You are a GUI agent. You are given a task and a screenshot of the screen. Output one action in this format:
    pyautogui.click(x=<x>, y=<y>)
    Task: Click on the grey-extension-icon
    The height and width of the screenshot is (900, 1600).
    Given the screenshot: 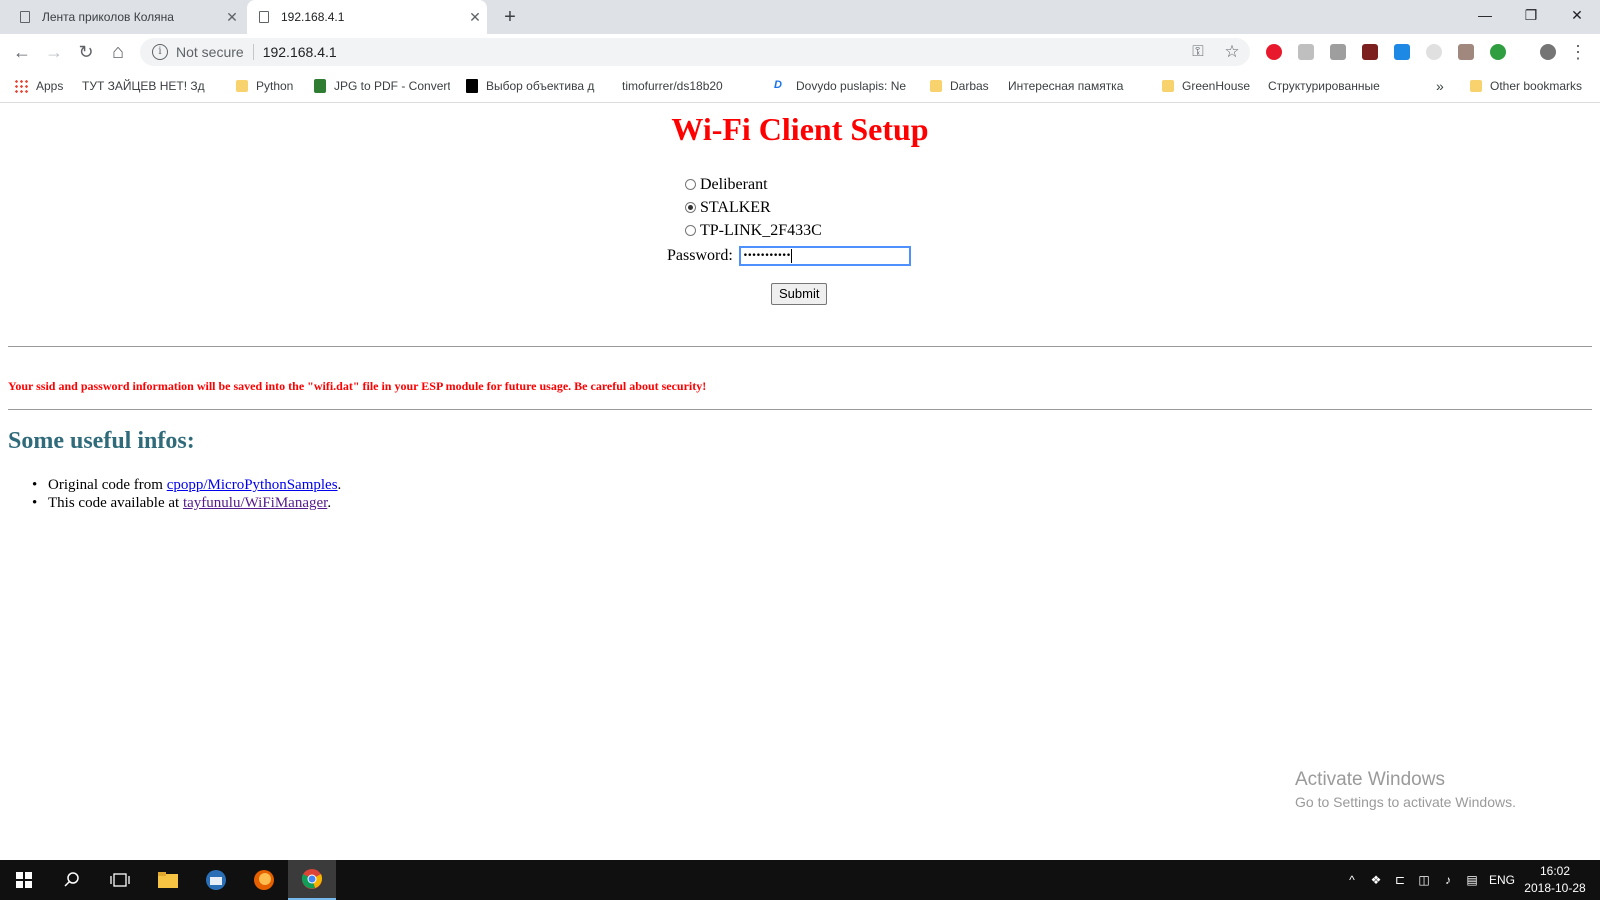 What is the action you would take?
    pyautogui.click(x=1434, y=52)
    